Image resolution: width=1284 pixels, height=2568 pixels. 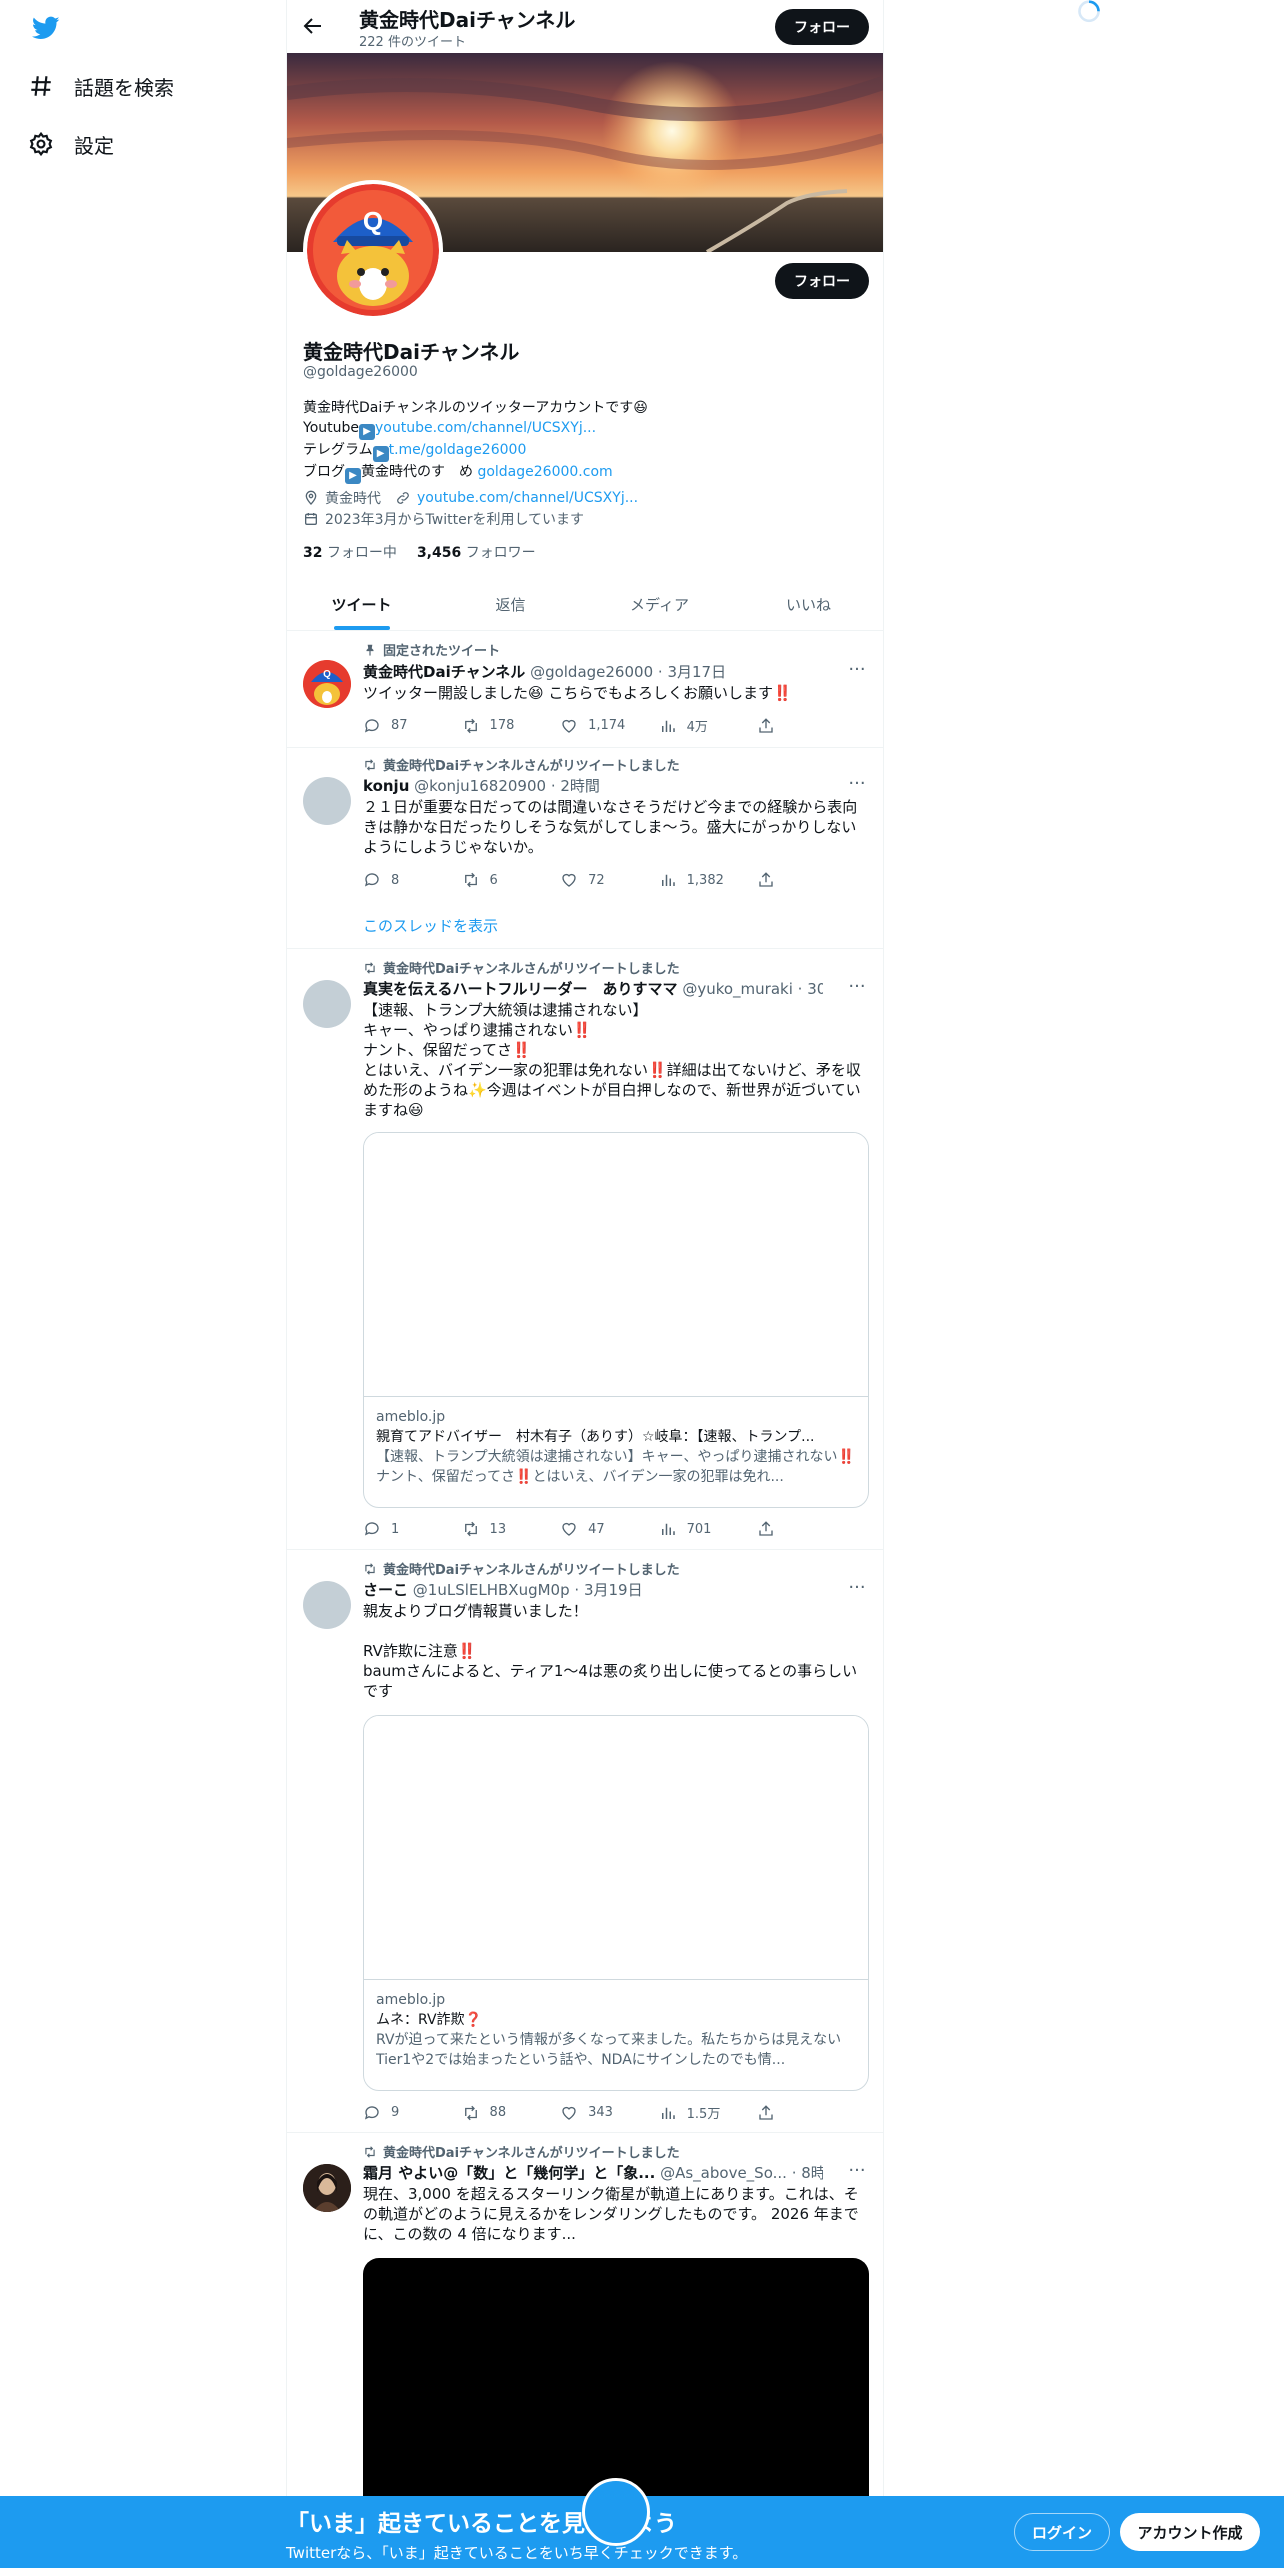 I want to click on tweet-handle: @konju16820900, so click(x=480, y=786).